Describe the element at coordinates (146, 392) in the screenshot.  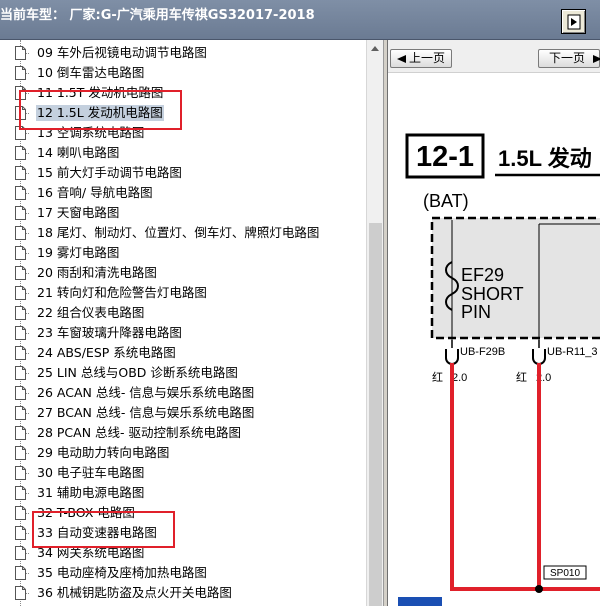
I see `tree-item-label: 26 ACAN 总线- 信息与娱乐系统电路图` at that location.